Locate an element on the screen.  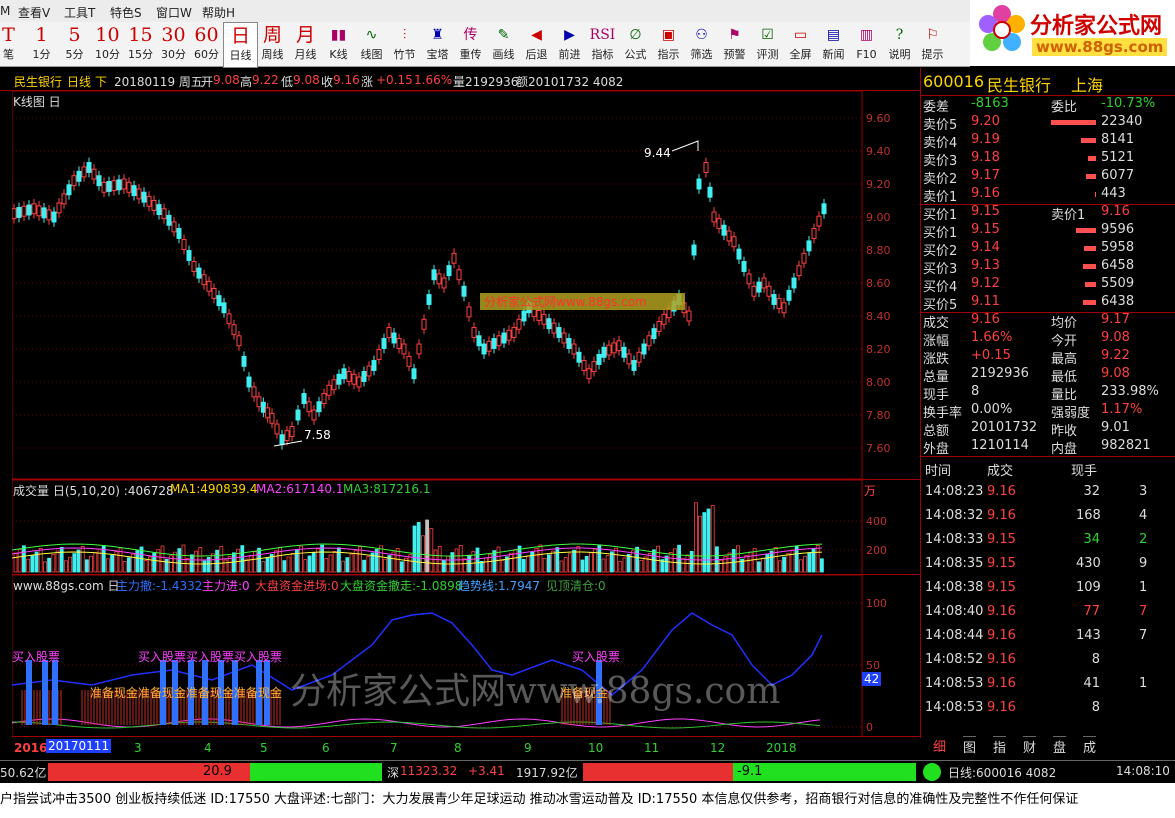
tick-extra: 1 is located at coordinates (1143, 587).